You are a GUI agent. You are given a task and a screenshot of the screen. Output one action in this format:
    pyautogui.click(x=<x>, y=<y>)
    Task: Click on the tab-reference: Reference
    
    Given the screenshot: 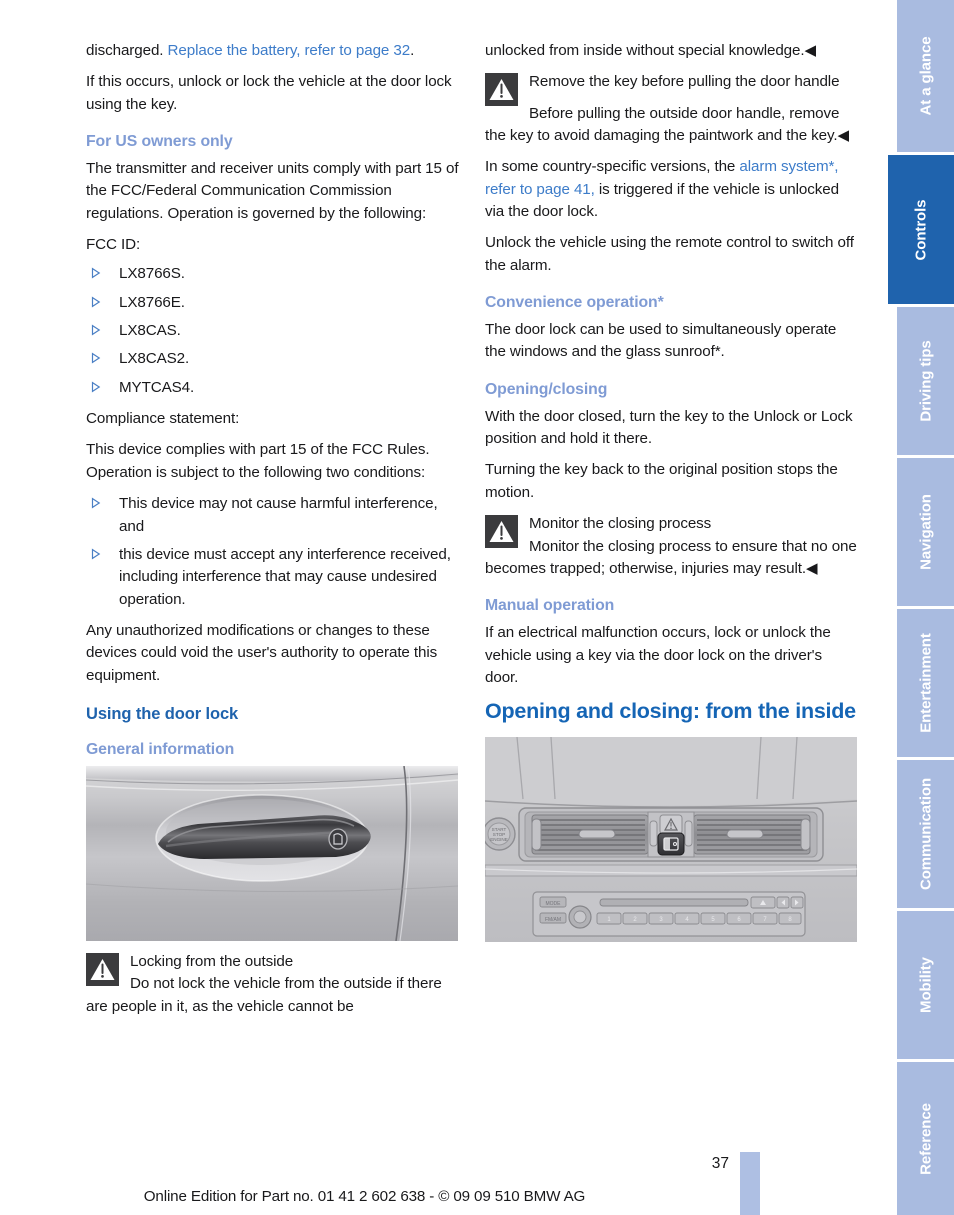 What is the action you would take?
    pyautogui.click(x=925, y=1138)
    